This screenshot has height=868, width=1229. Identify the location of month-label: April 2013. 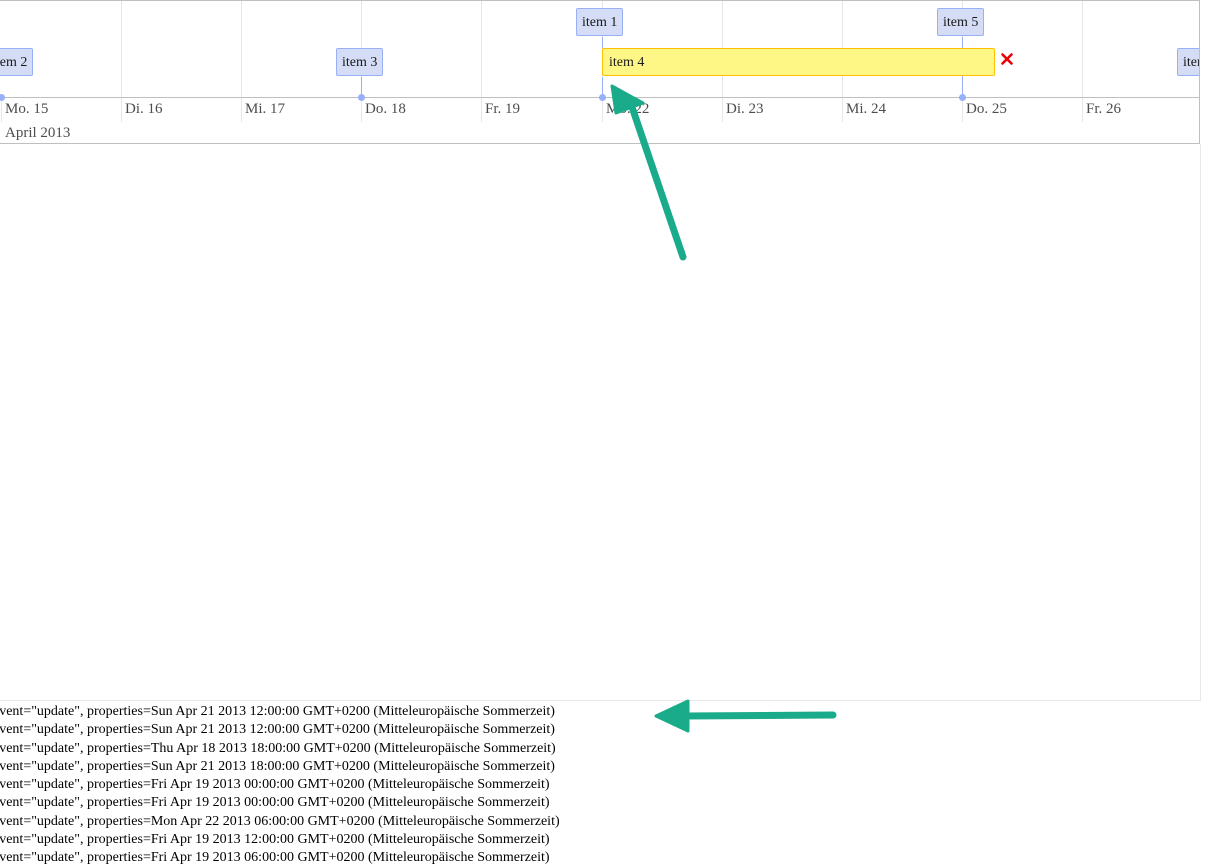
(38, 133).